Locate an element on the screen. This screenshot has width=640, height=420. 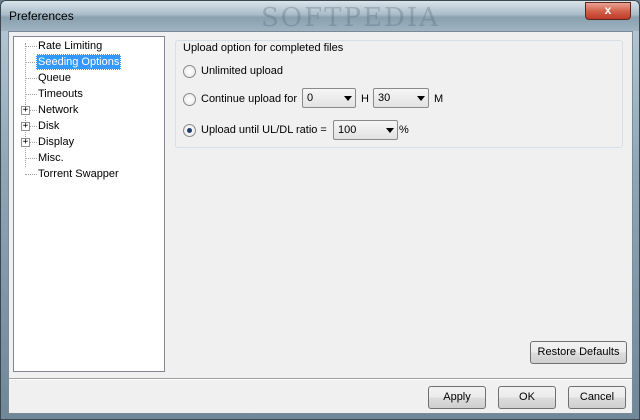
hours-value: 0 is located at coordinates (310, 98).